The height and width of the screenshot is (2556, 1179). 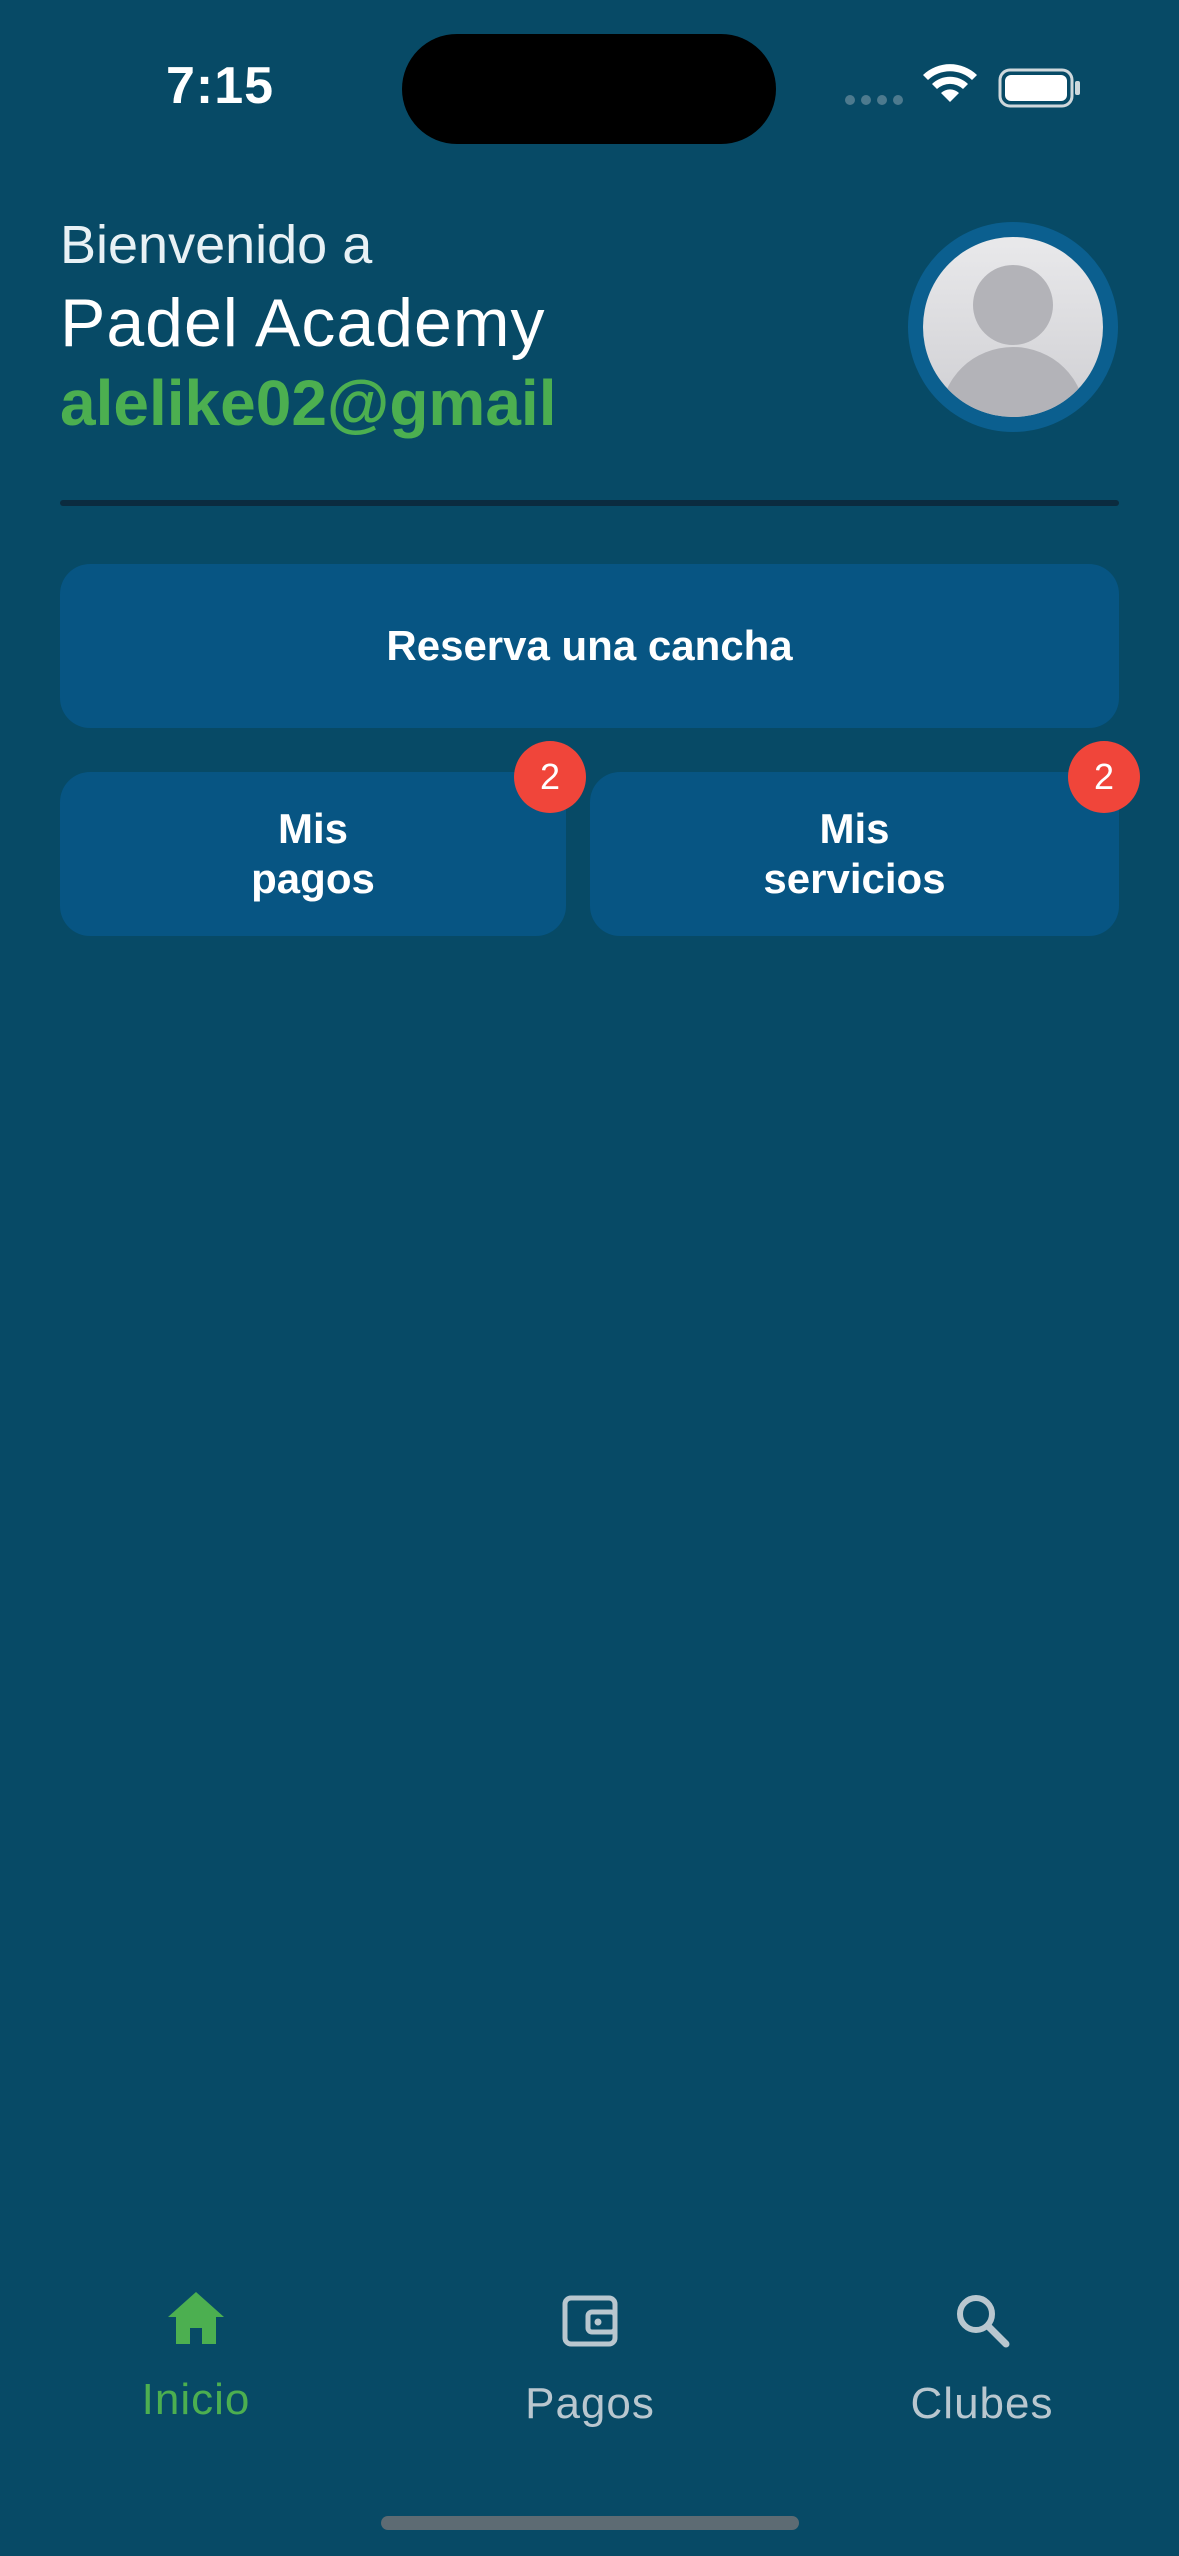 I want to click on home-indicator, so click(x=590, y=2523).